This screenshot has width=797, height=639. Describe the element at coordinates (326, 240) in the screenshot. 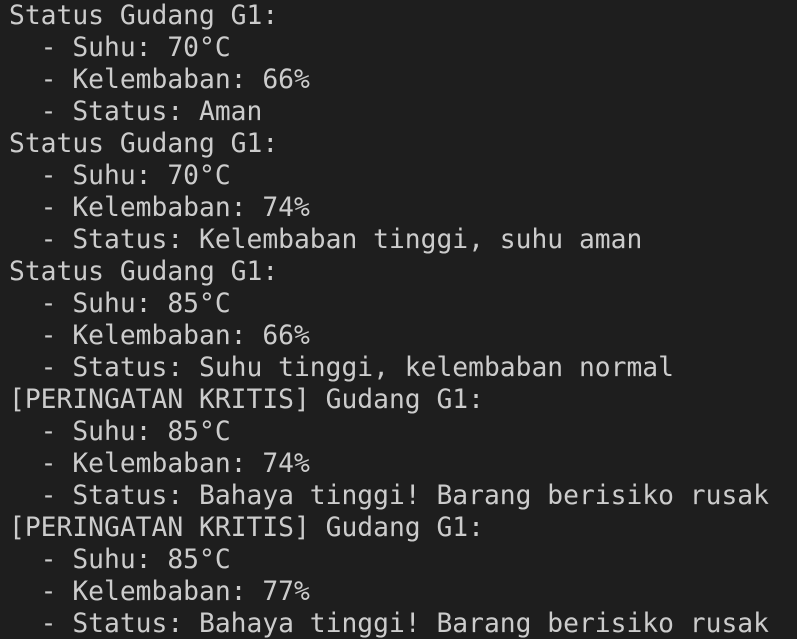

I see `terminal-line-status: - Status: Kelembaban tinggi, suhu aman` at that location.